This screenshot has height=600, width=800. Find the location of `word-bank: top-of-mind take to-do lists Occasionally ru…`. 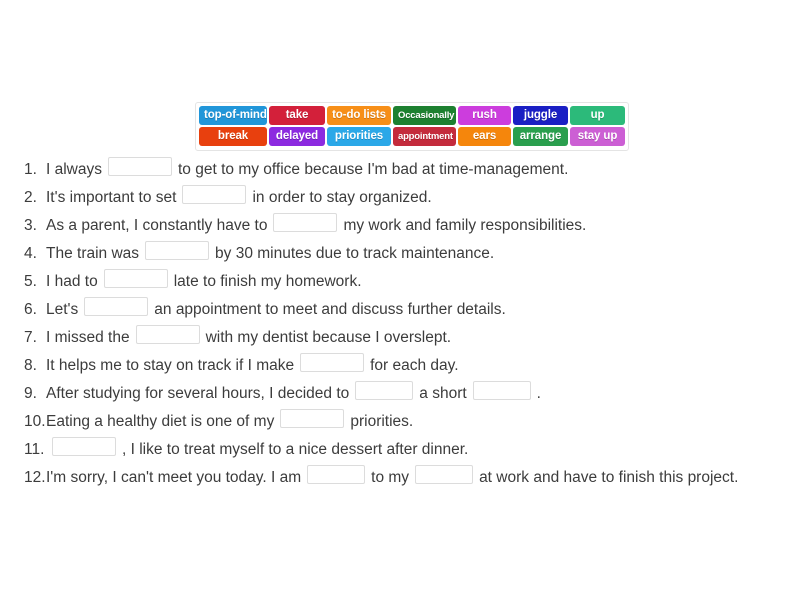

word-bank: top-of-mind take to-do lists Occasionally ru… is located at coordinates (412, 126).